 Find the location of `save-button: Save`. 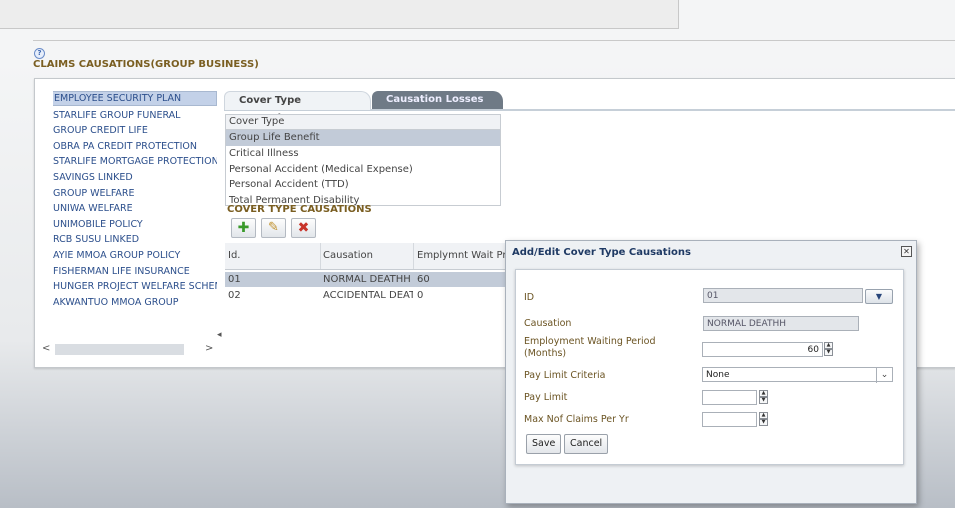

save-button: Save is located at coordinates (544, 444).